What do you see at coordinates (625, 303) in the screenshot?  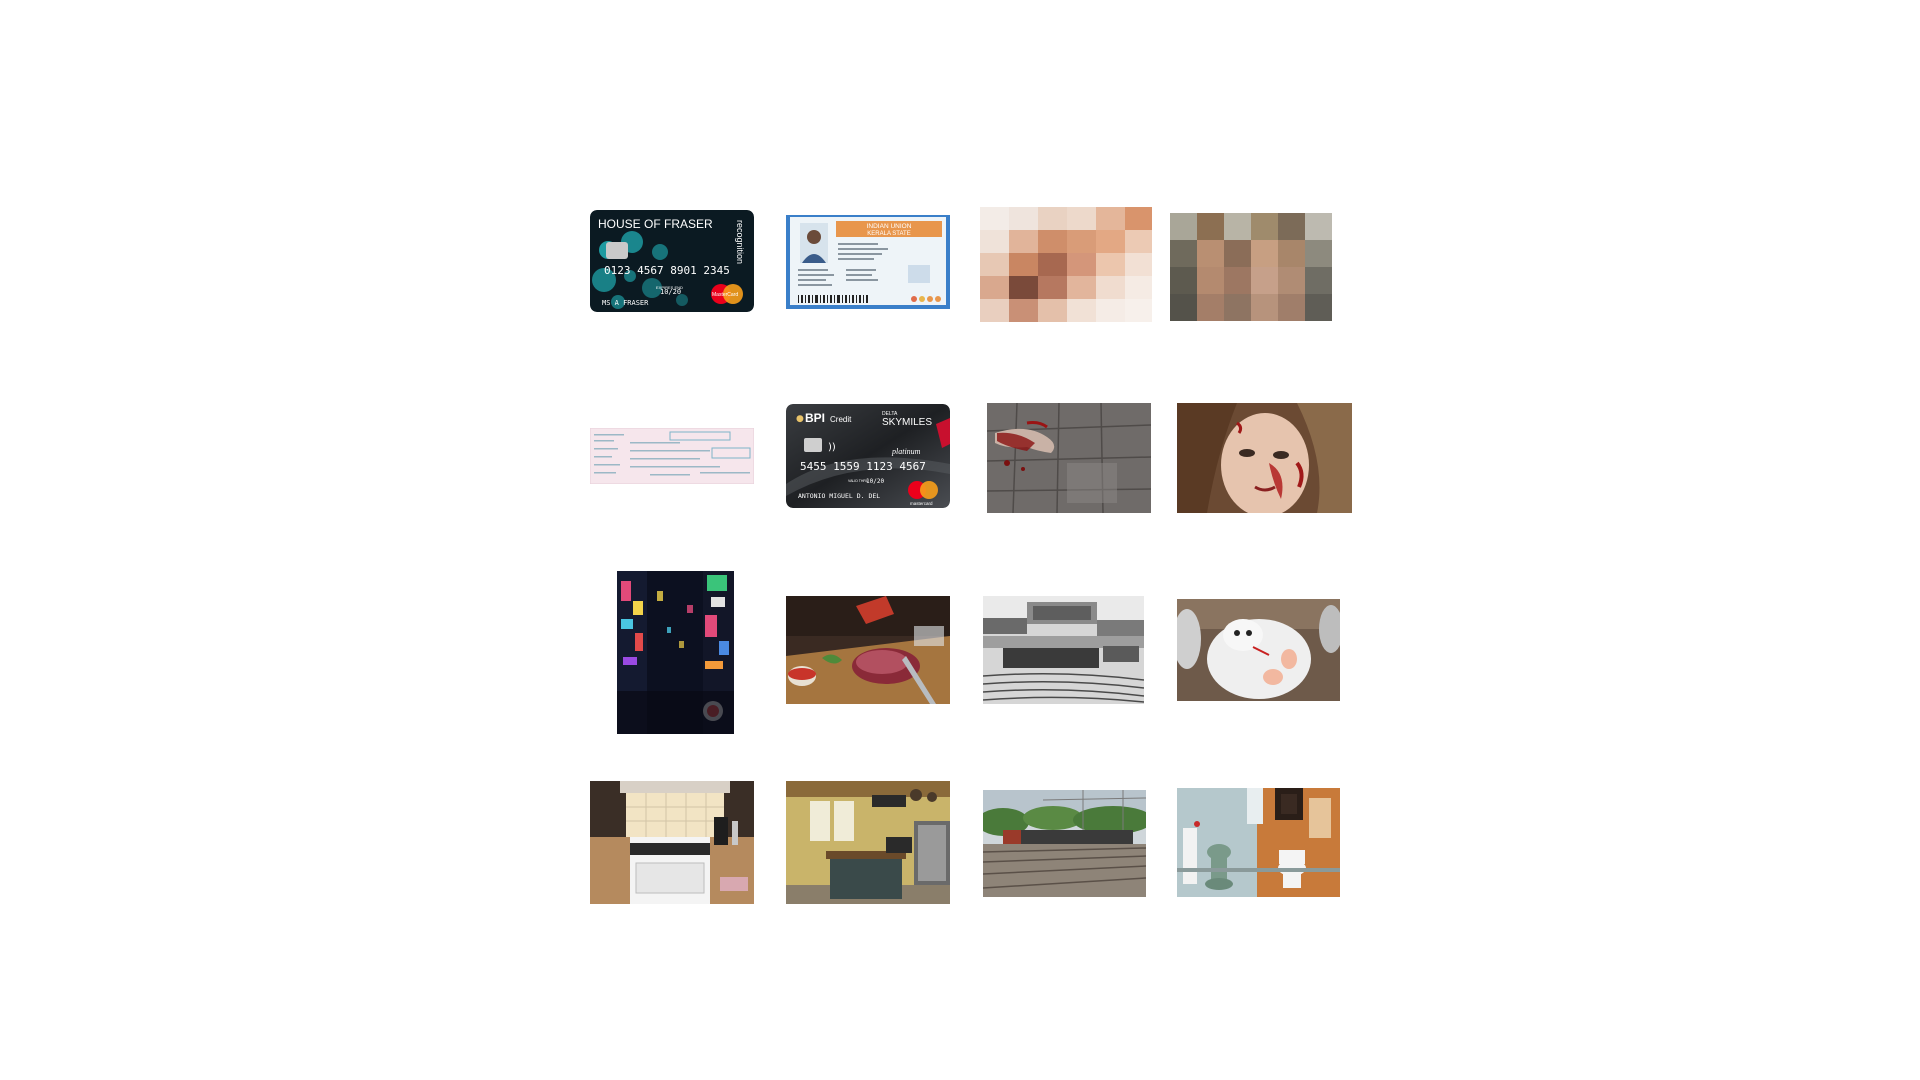 I see `card-holder: MS A FRASER` at bounding box center [625, 303].